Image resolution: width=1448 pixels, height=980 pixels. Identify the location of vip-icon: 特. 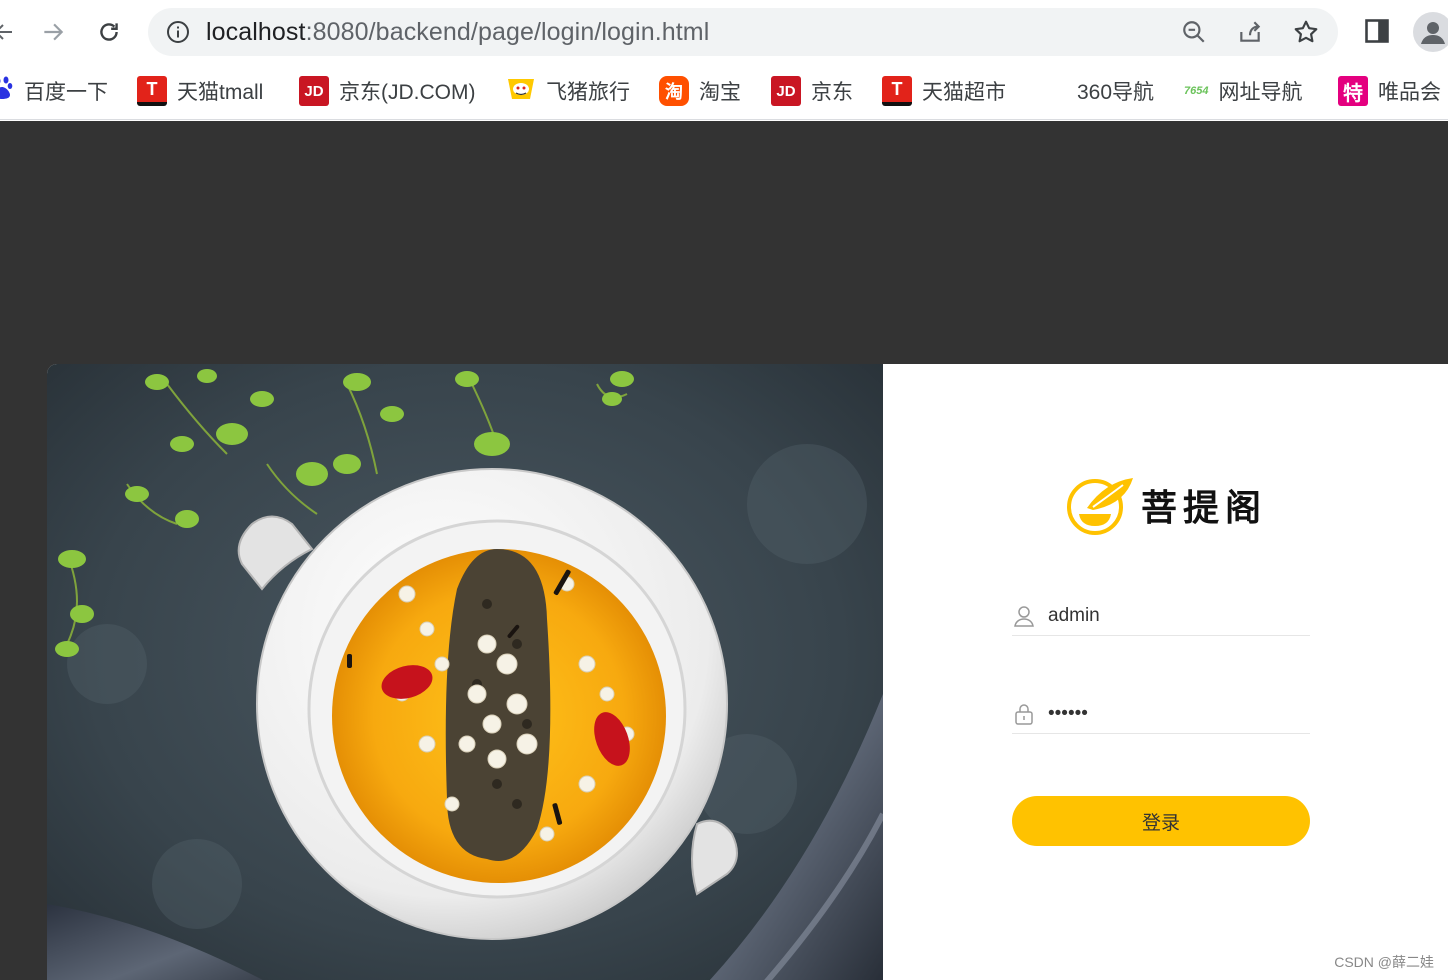
(1353, 91).